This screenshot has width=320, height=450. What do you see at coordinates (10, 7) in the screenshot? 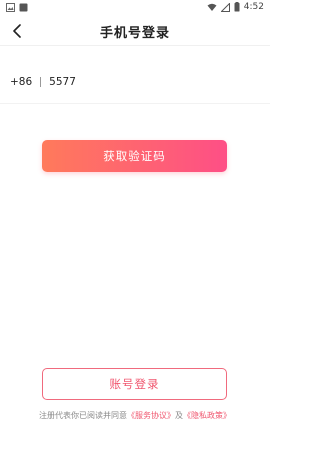
I see `image-icon` at bounding box center [10, 7].